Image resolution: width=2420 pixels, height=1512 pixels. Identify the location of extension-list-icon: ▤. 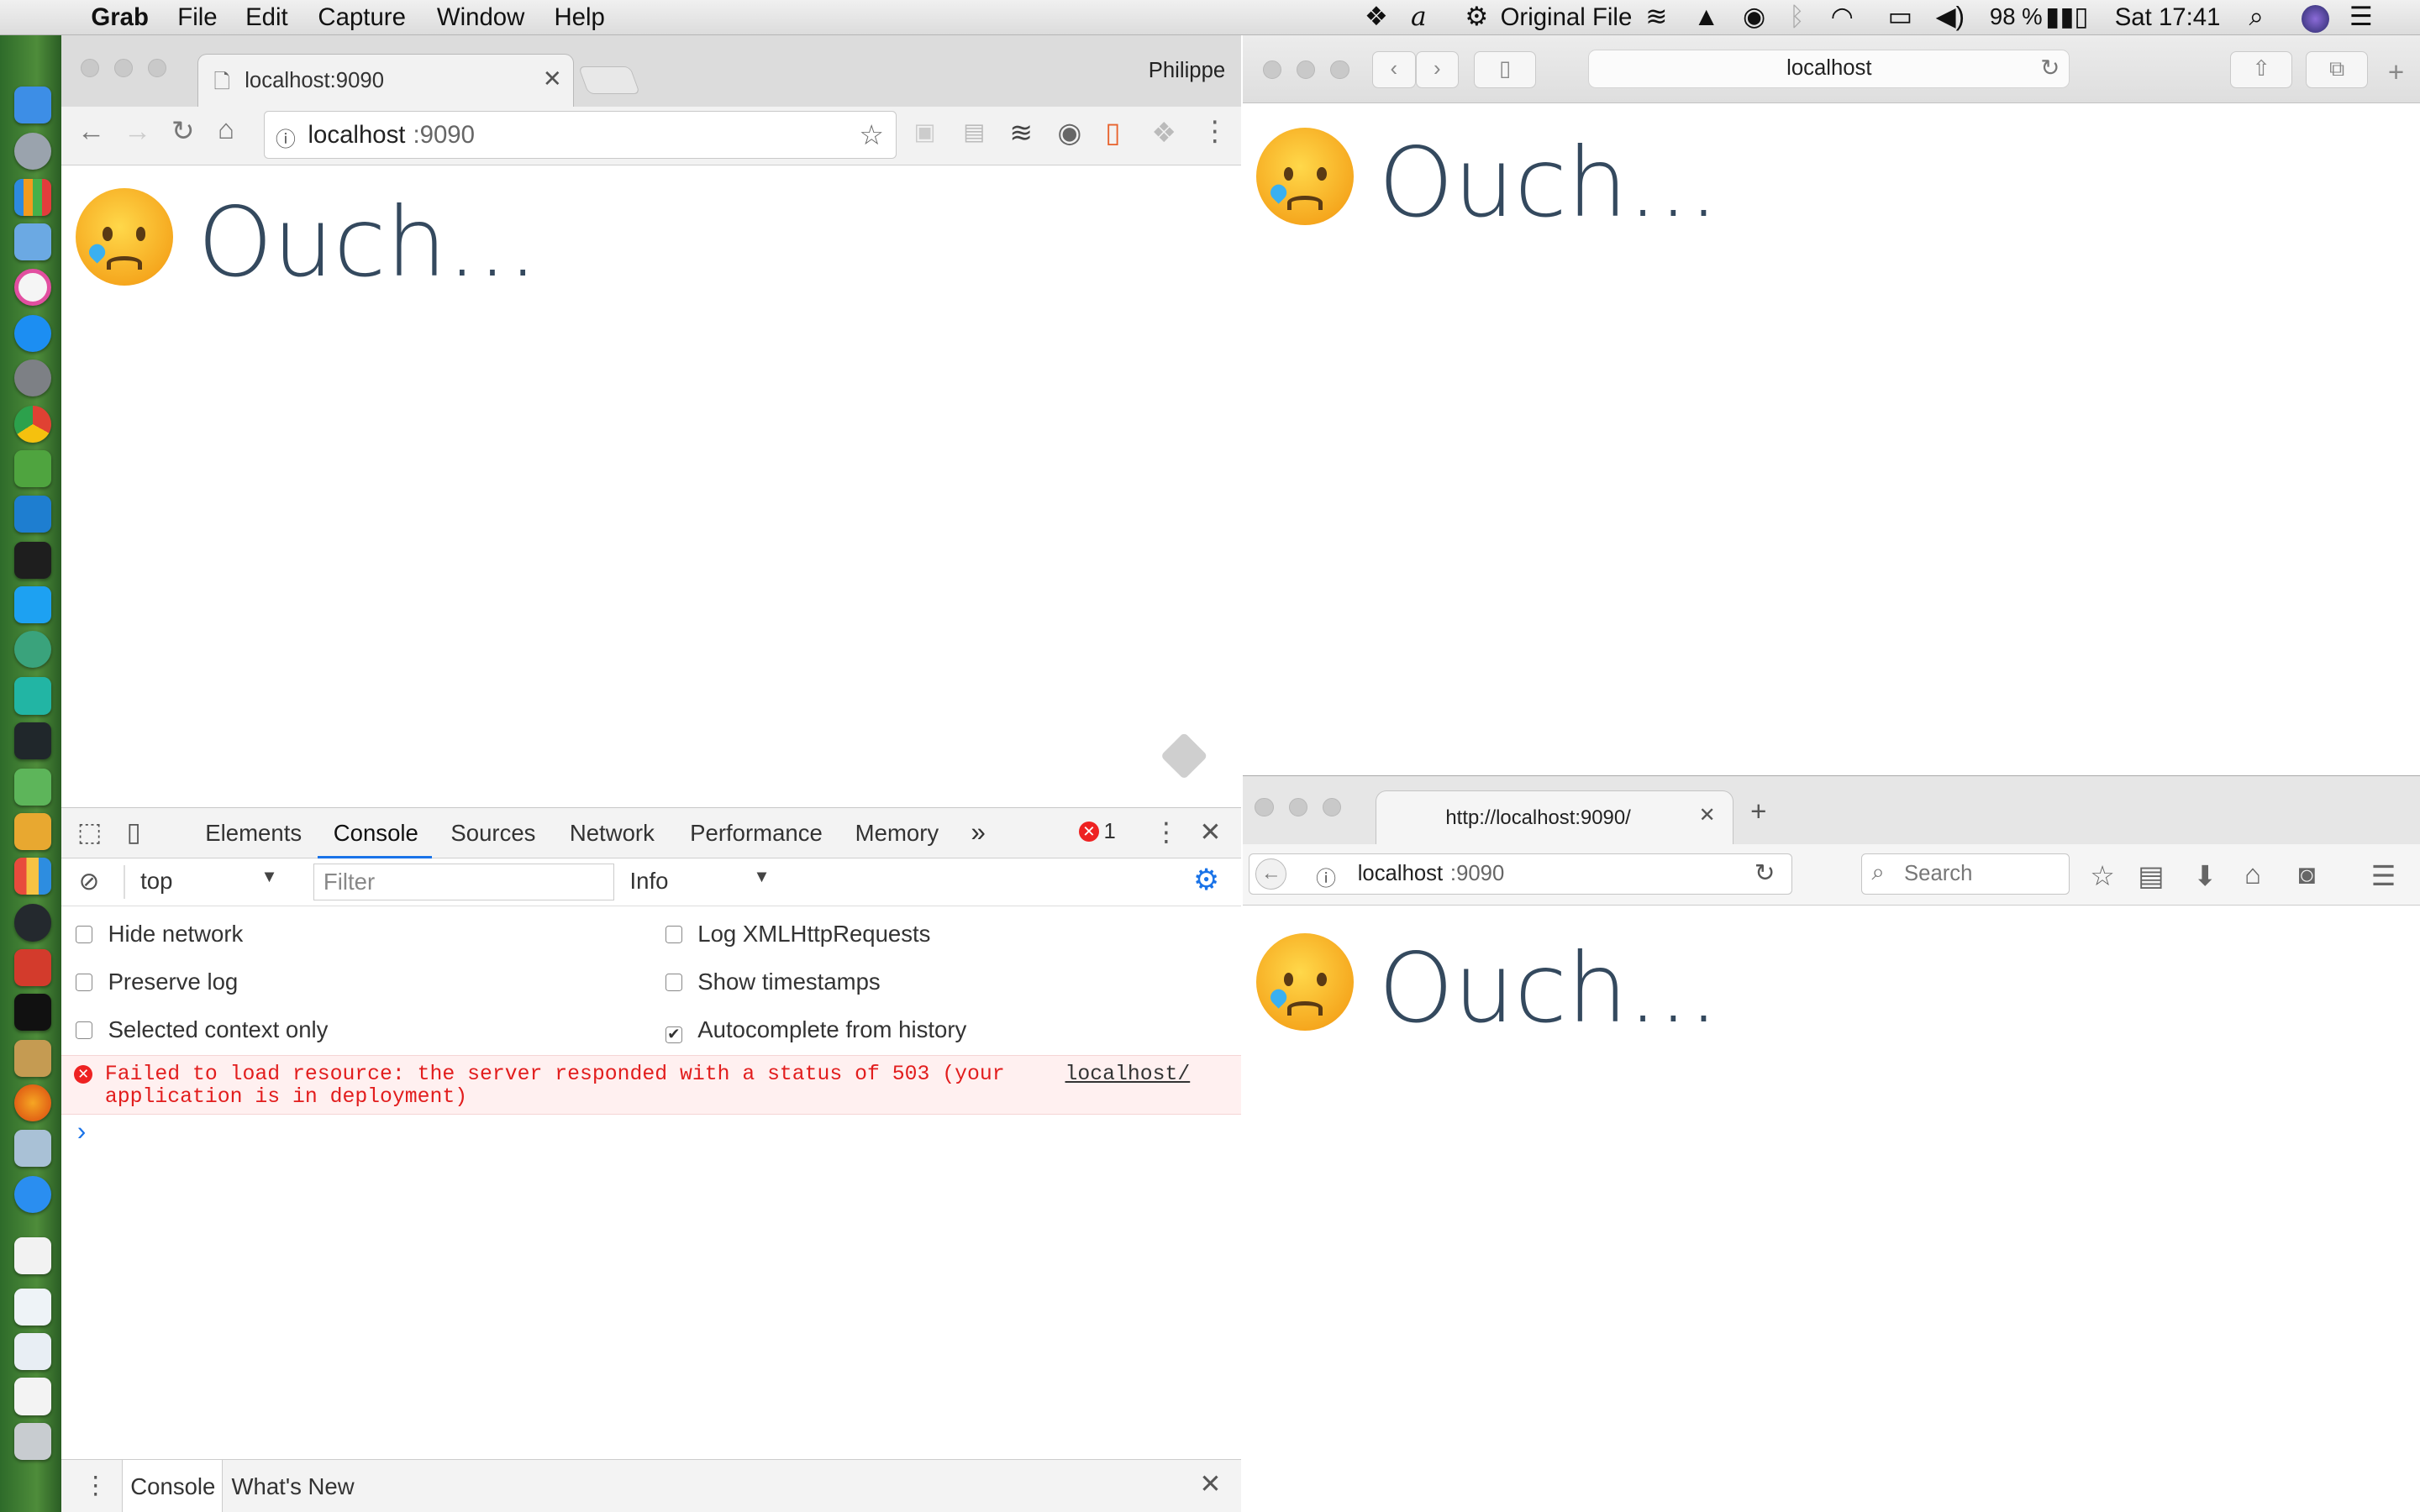
(974, 131).